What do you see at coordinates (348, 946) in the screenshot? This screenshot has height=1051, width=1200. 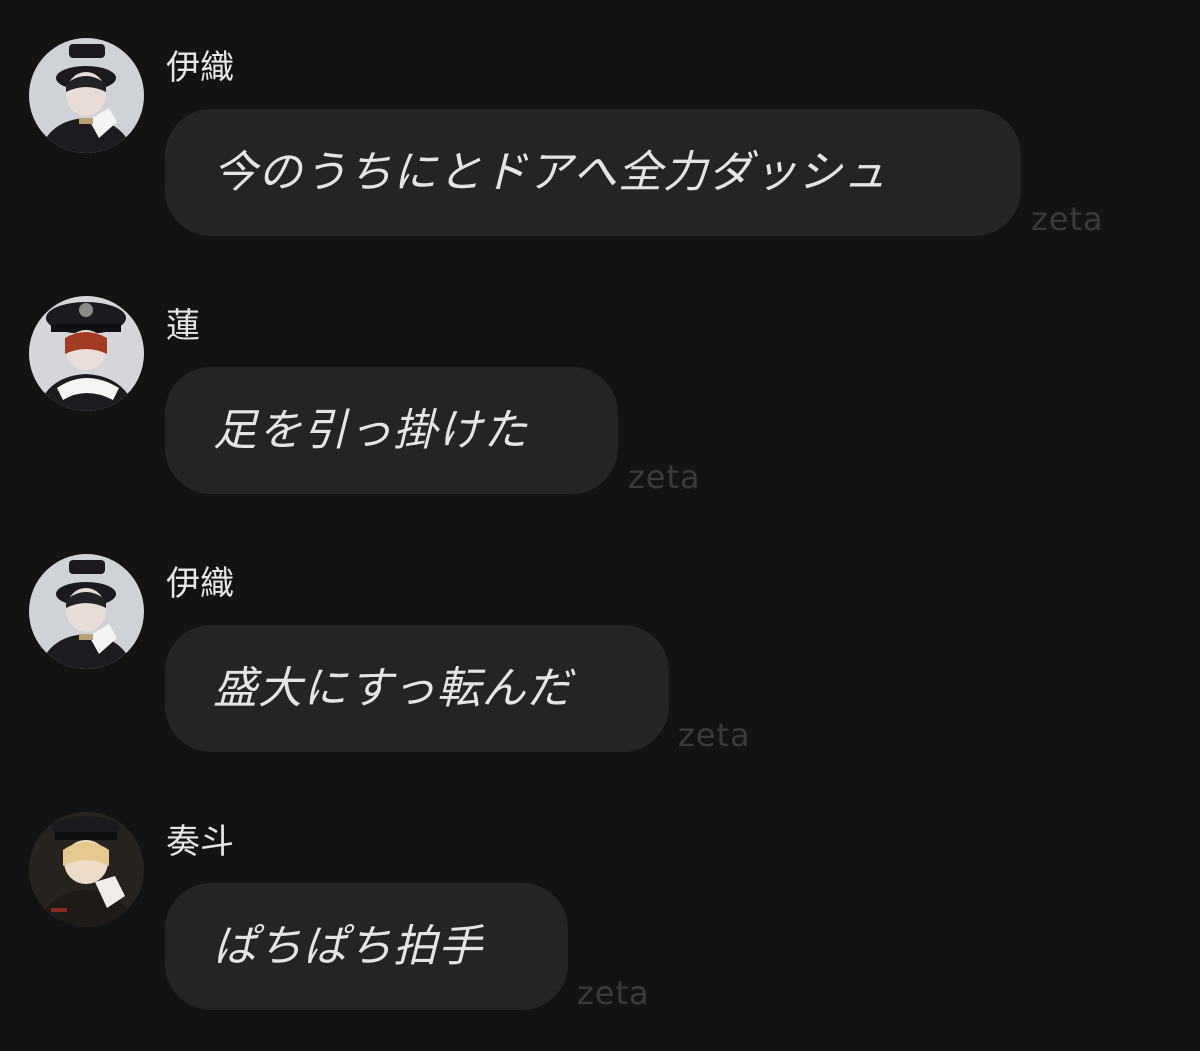 I see `message-text: ぱちぱち拍手` at bounding box center [348, 946].